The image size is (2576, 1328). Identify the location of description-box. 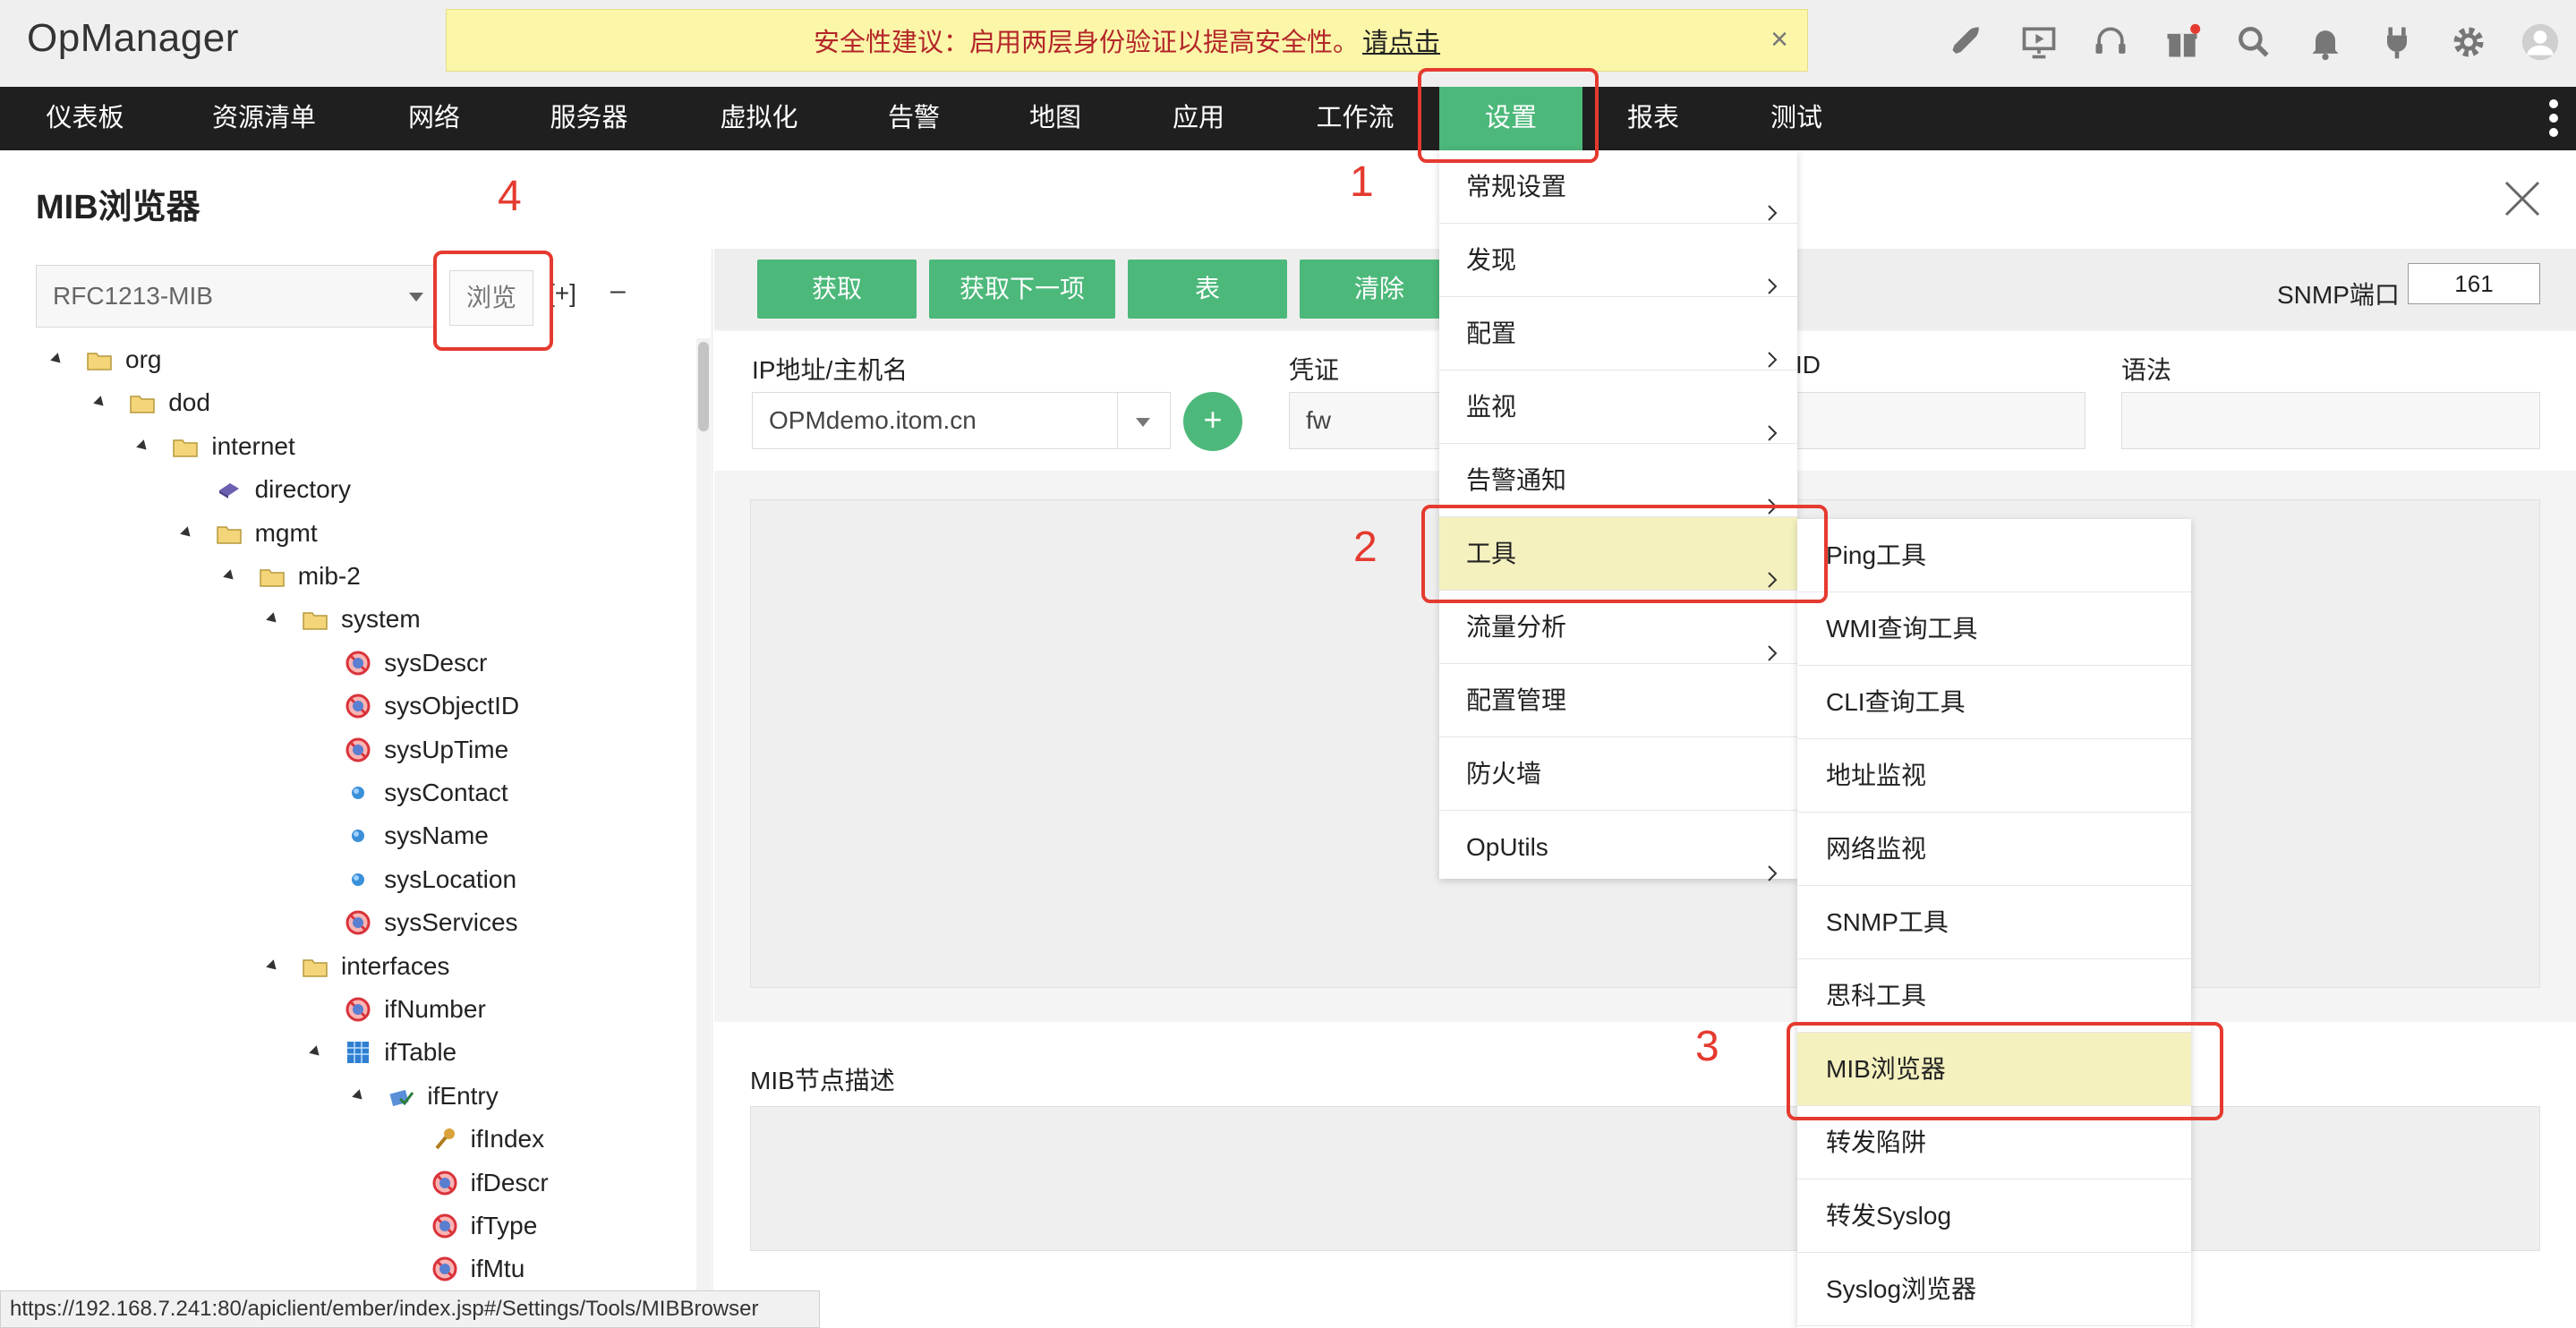
(1645, 1178).